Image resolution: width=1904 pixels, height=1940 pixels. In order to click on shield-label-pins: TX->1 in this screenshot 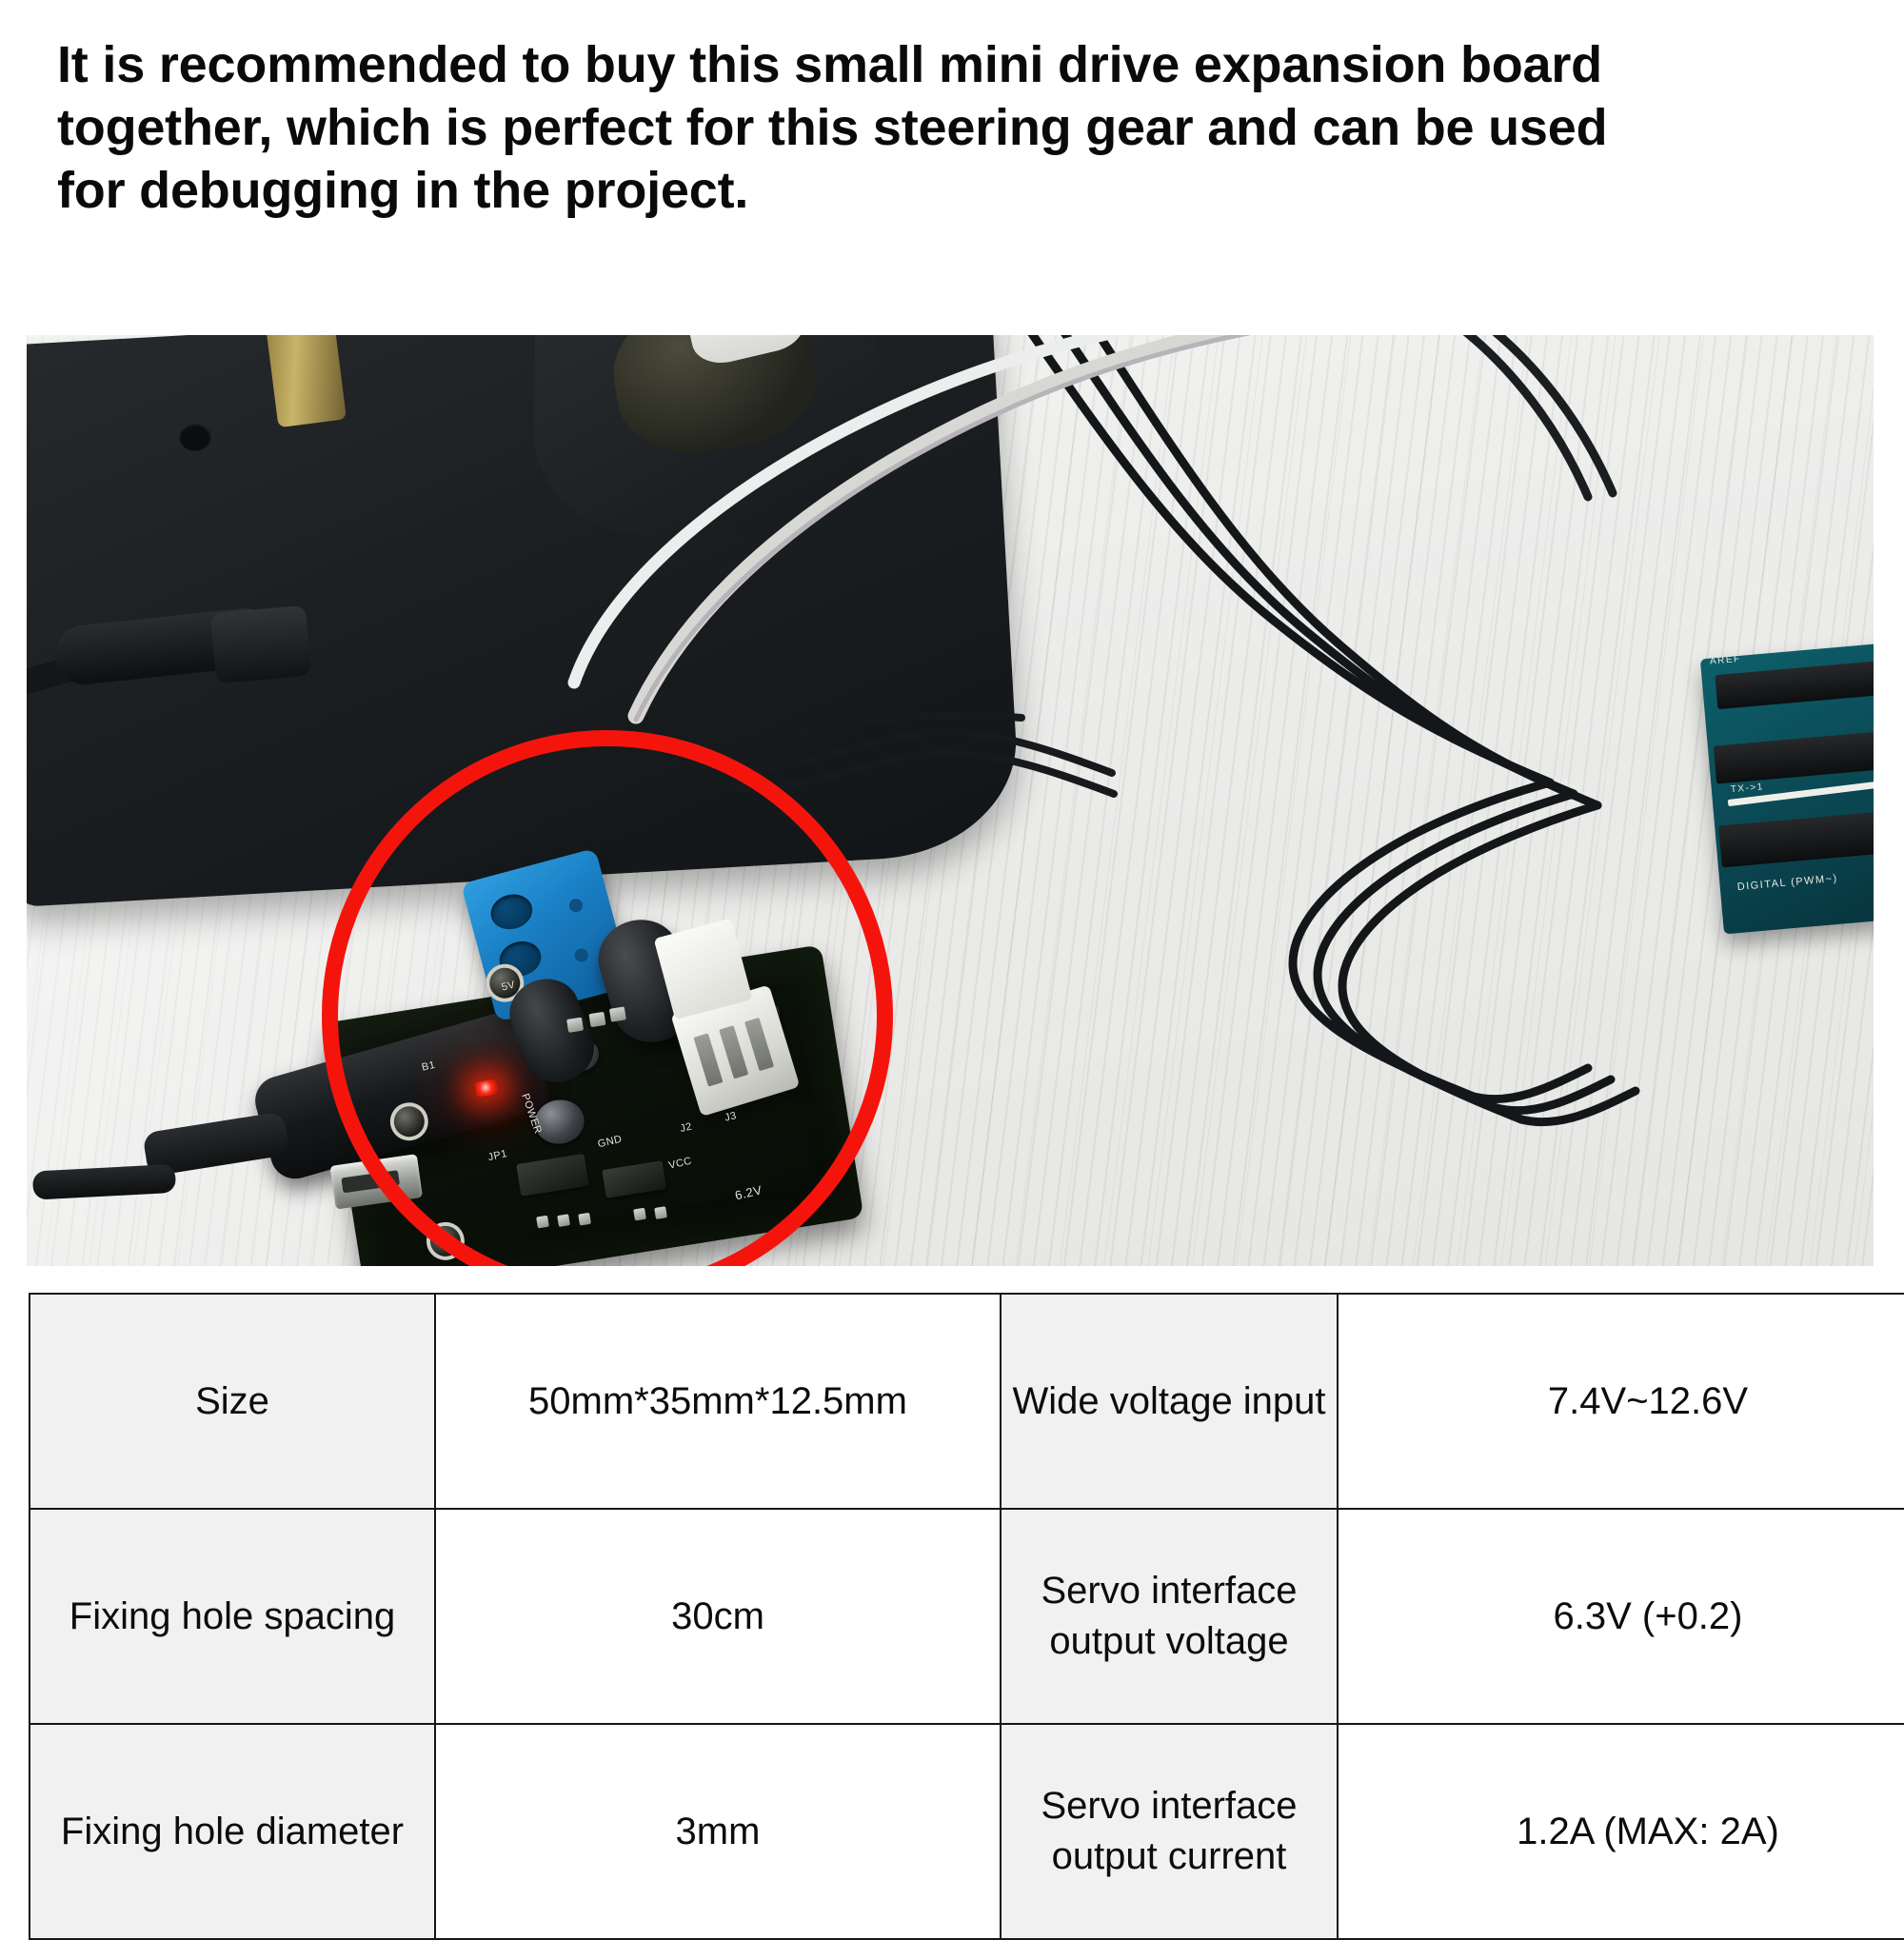, I will do `click(1747, 789)`.